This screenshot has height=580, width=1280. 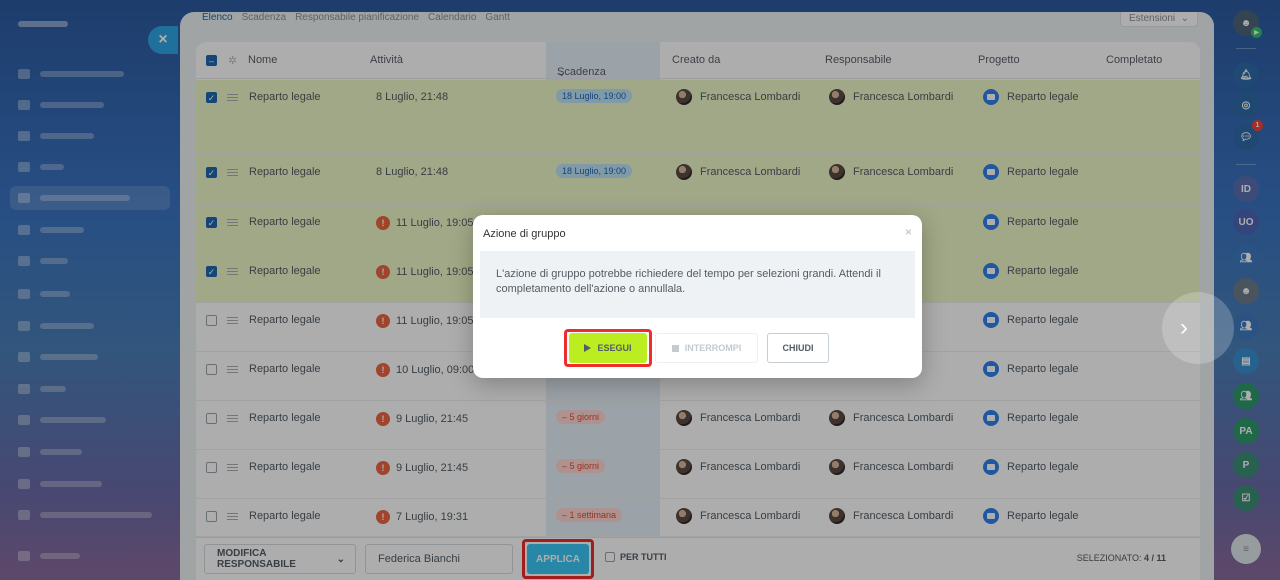 I want to click on dialog-title: Azione di gruppo, so click(x=524, y=234).